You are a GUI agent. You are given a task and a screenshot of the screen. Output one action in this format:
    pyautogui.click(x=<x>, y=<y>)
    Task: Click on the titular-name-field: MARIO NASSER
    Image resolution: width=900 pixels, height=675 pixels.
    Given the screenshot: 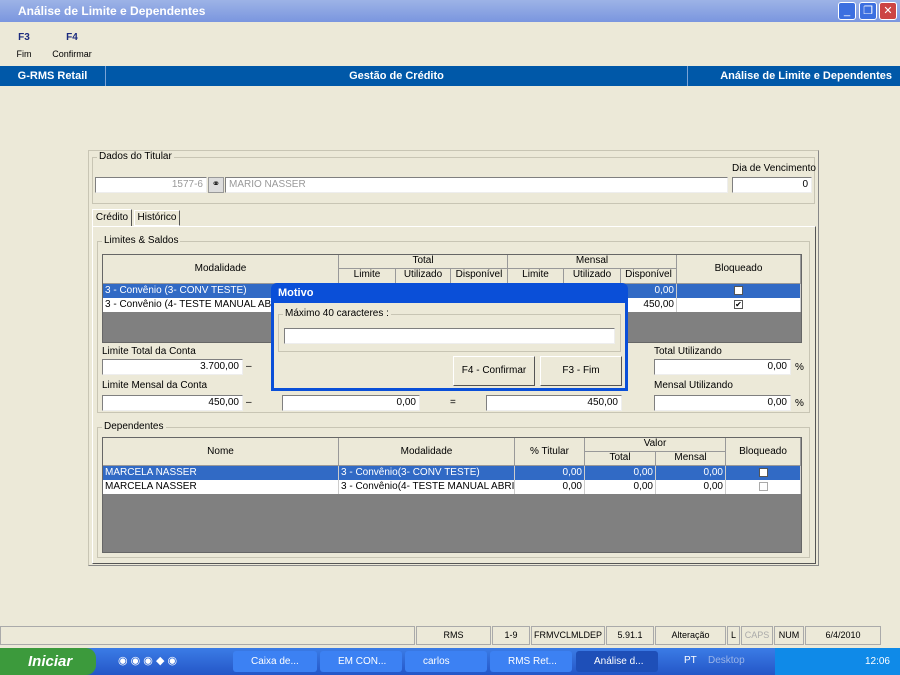 What is the action you would take?
    pyautogui.click(x=476, y=185)
    